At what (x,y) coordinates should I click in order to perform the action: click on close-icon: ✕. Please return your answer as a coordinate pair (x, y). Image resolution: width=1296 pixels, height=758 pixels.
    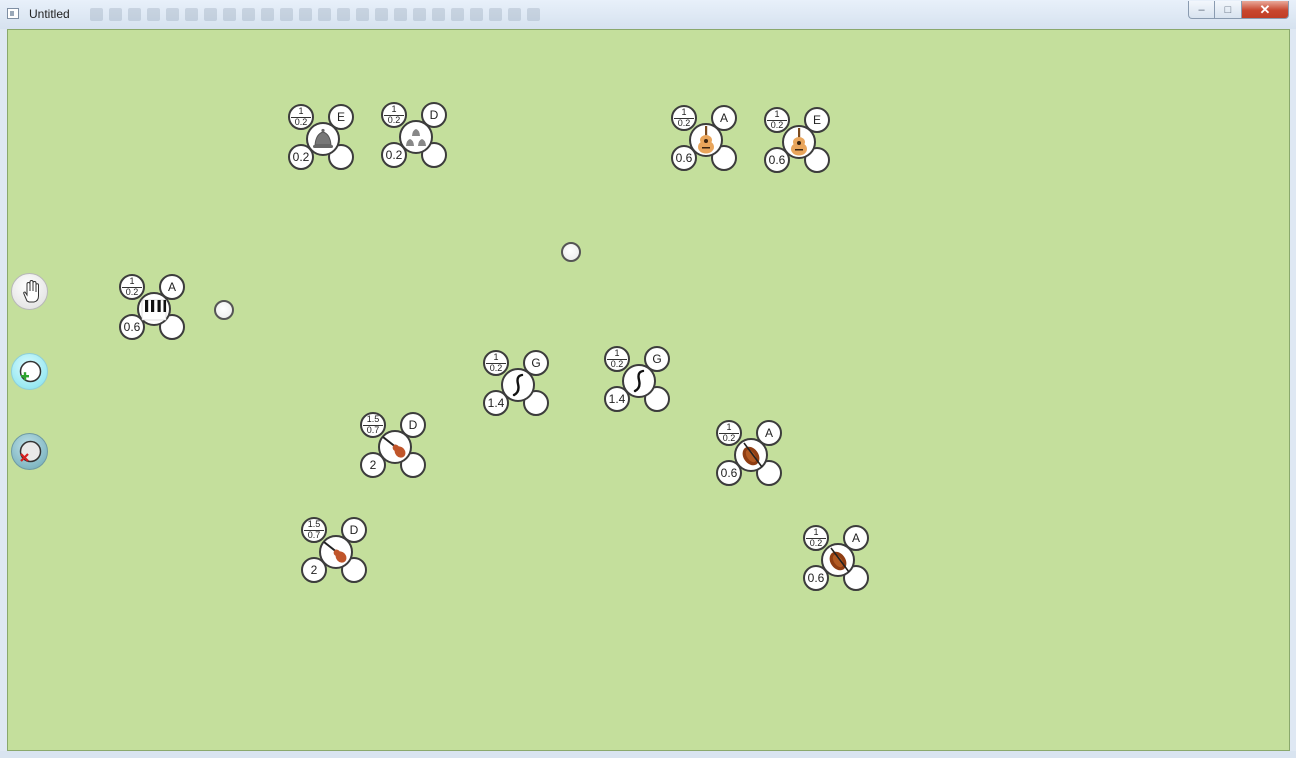
    Looking at the image, I should click on (1265, 9).